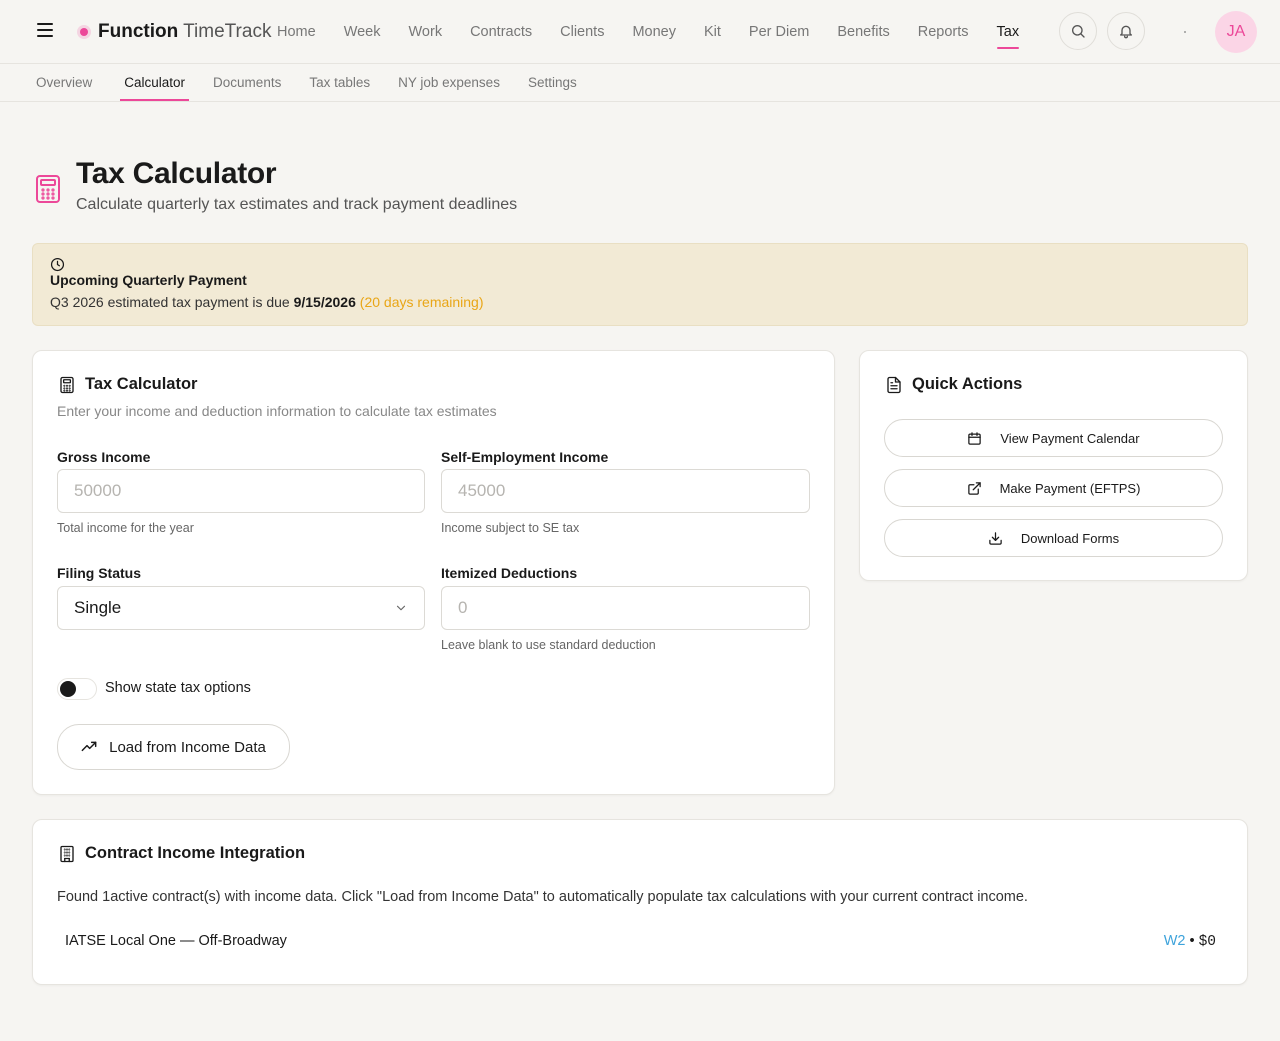  Describe the element at coordinates (89, 746) in the screenshot. I see `trending-up-icon` at that location.